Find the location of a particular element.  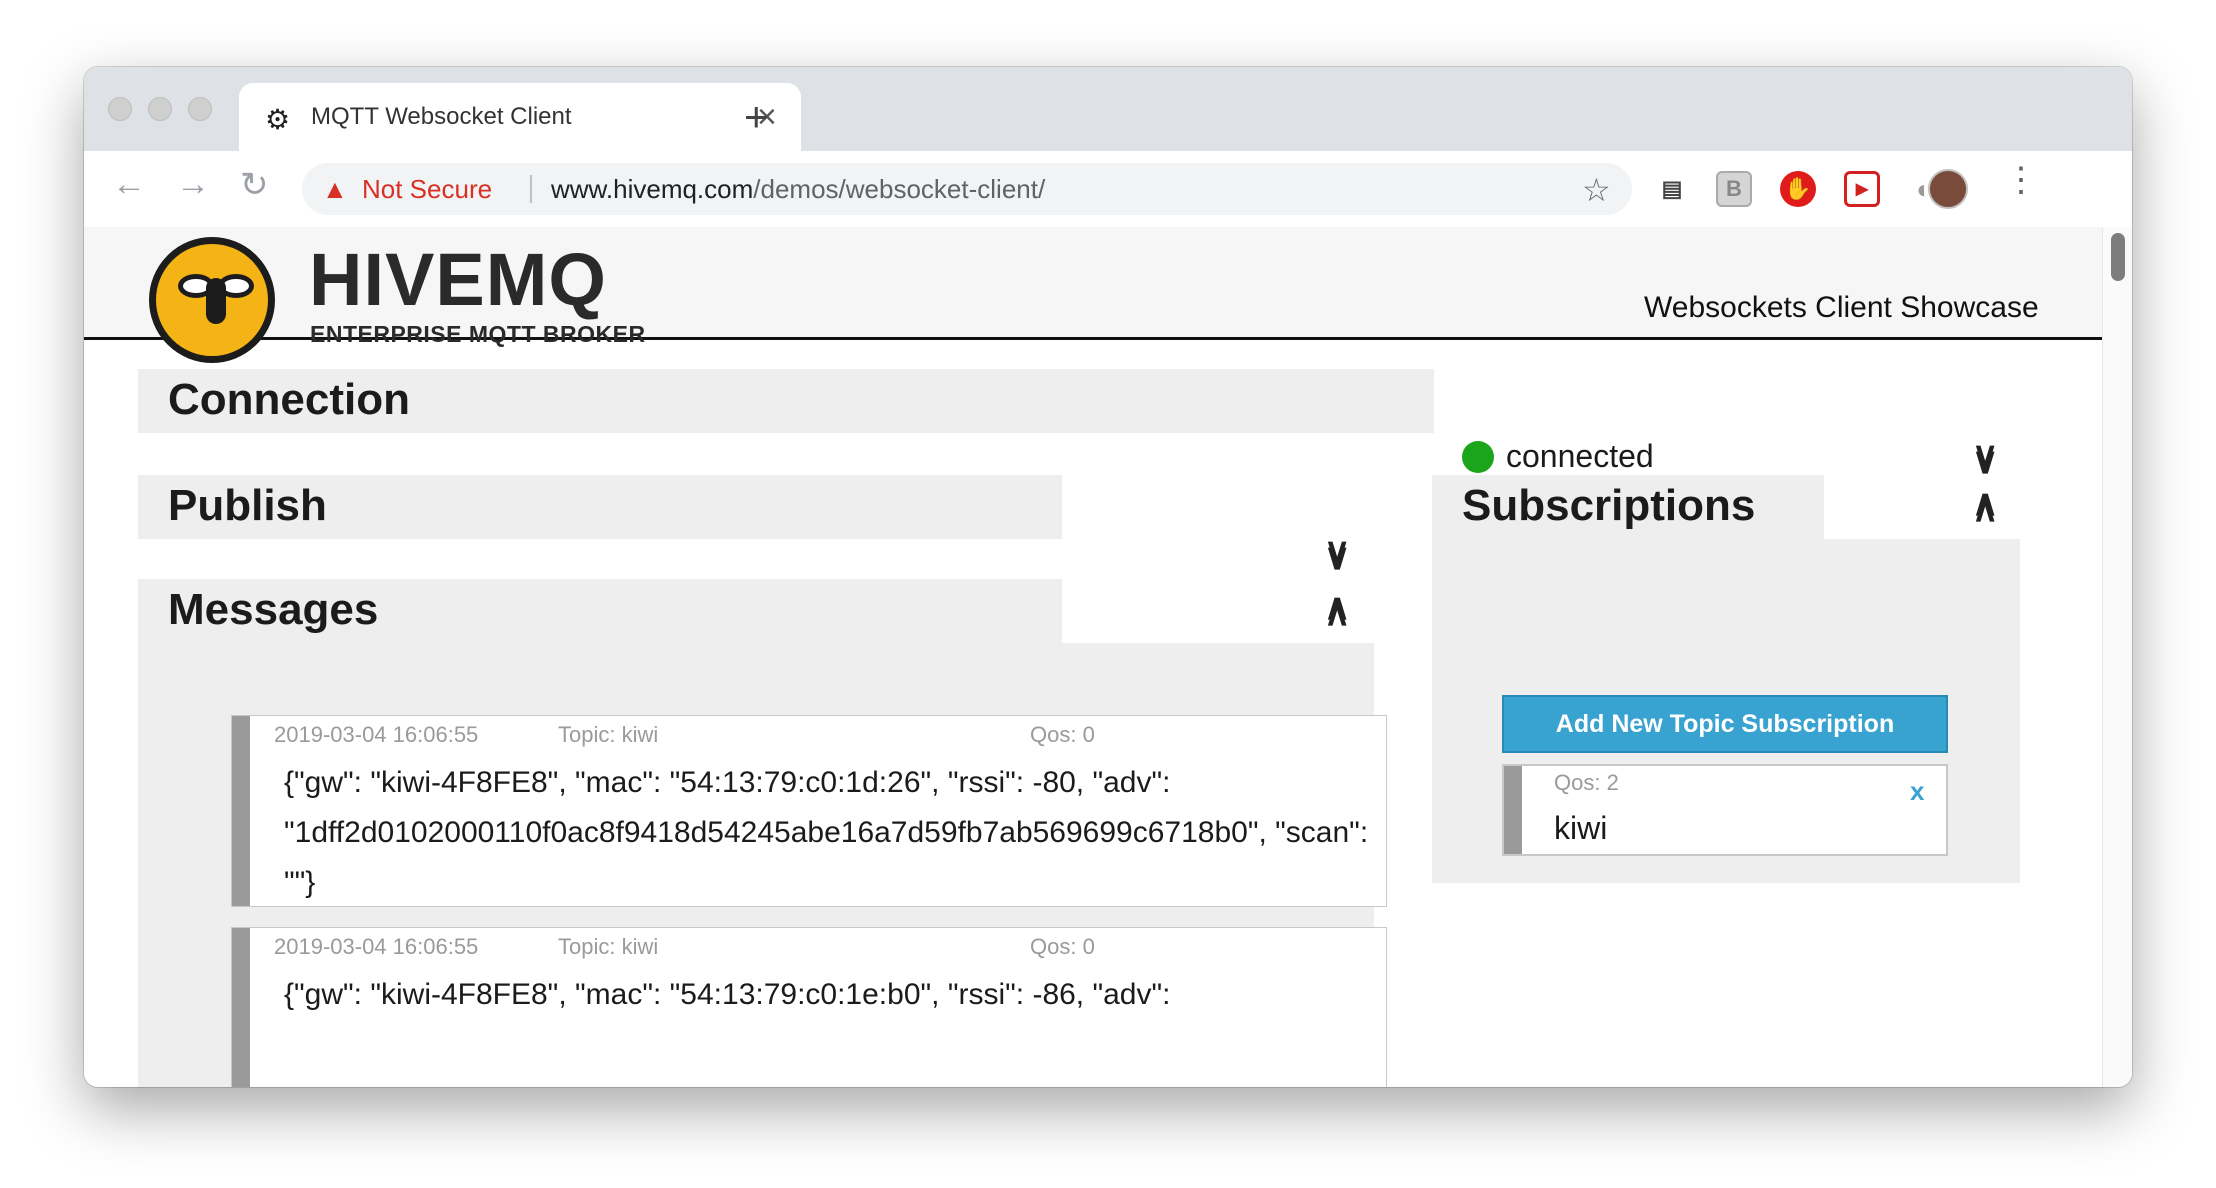

url-text: www.hivemq.com/demos/websocket-client/ is located at coordinates (798, 189).